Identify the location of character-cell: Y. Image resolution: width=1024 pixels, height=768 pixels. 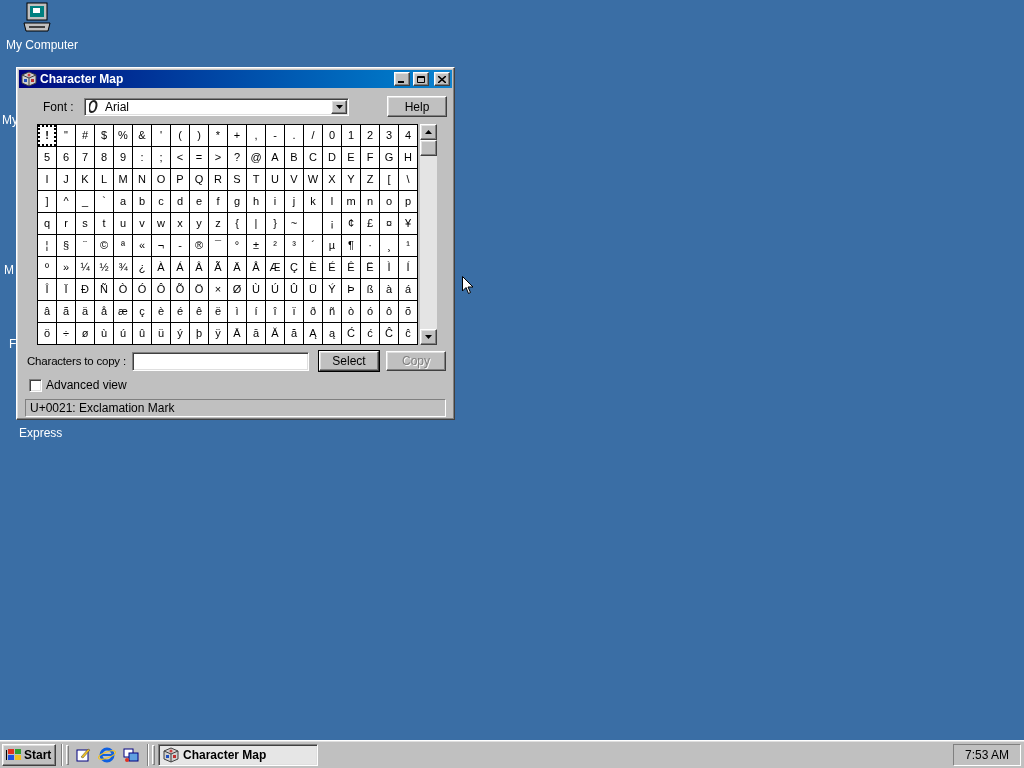
(351, 179).